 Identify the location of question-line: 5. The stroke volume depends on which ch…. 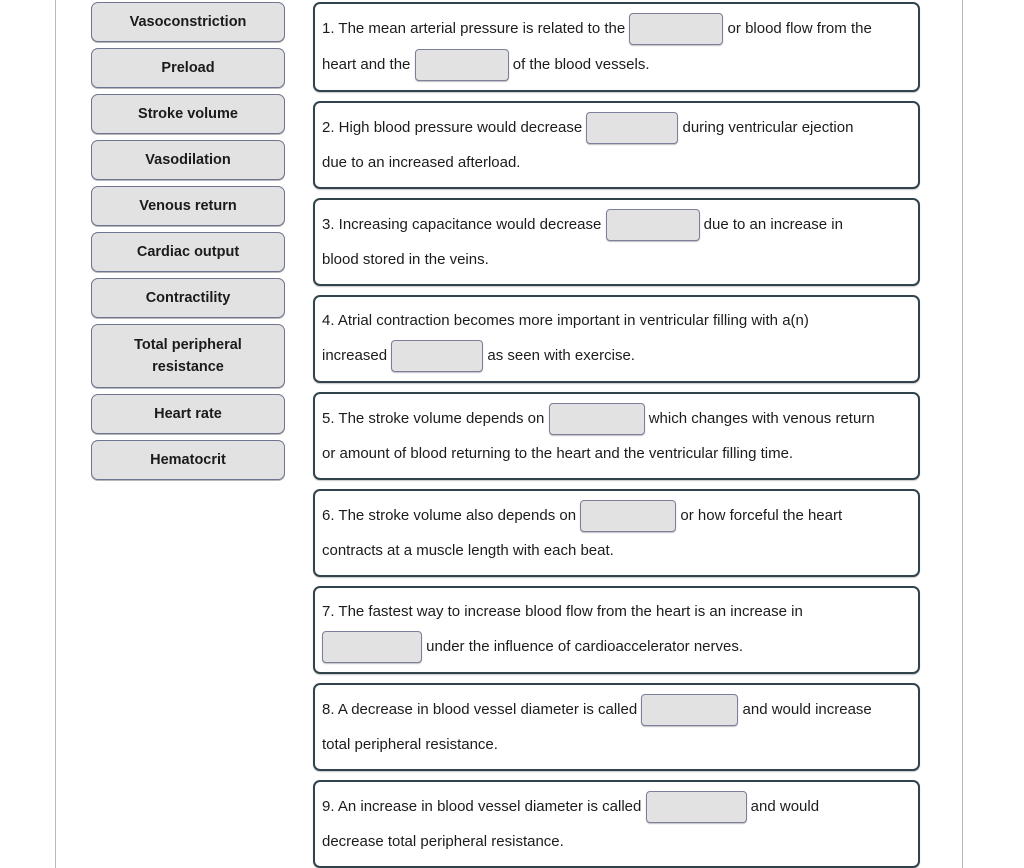
(617, 419).